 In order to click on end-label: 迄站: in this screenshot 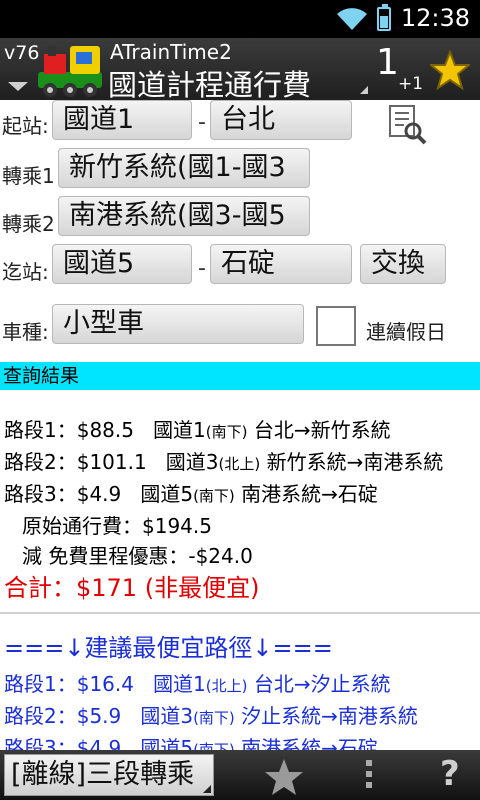, I will do `click(25, 272)`.